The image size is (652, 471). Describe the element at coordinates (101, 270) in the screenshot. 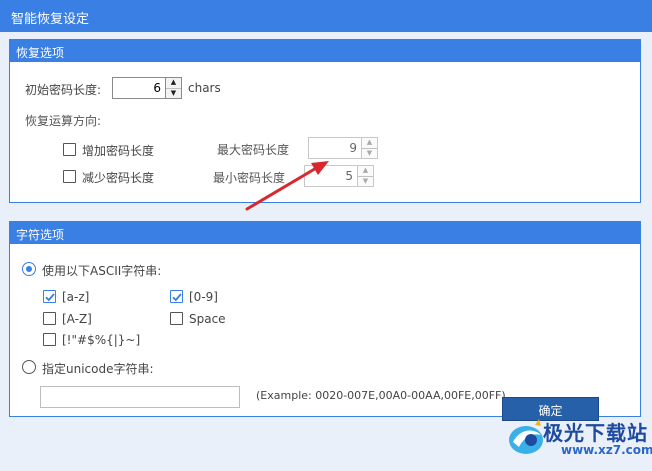

I see `ascii-label: 使用以下ASCII字符串:` at that location.